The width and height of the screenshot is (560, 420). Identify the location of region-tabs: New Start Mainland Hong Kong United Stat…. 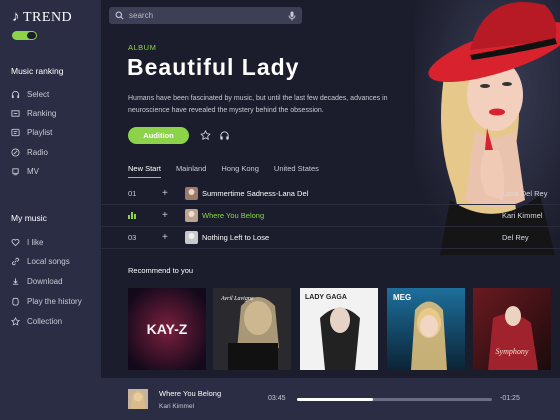
(231, 171).